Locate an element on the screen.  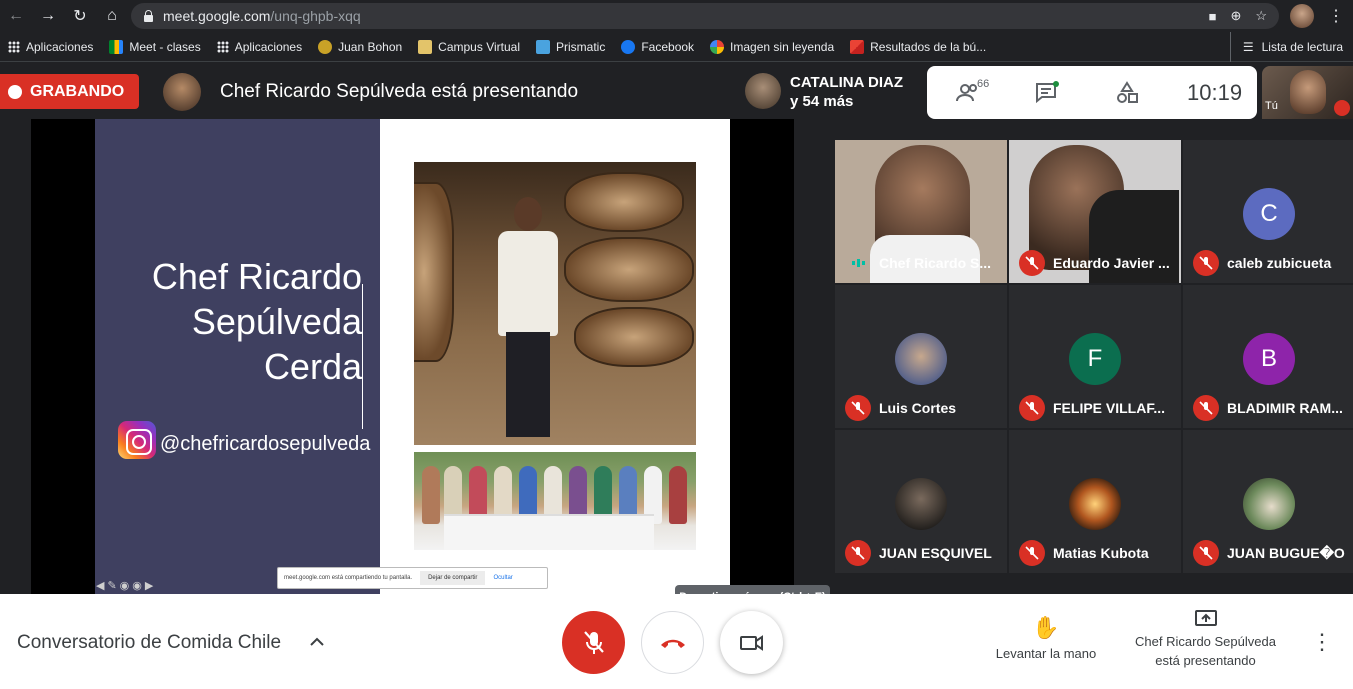
stop-sharing-button: Dejar de compartir is located at coordinates (453, 578).